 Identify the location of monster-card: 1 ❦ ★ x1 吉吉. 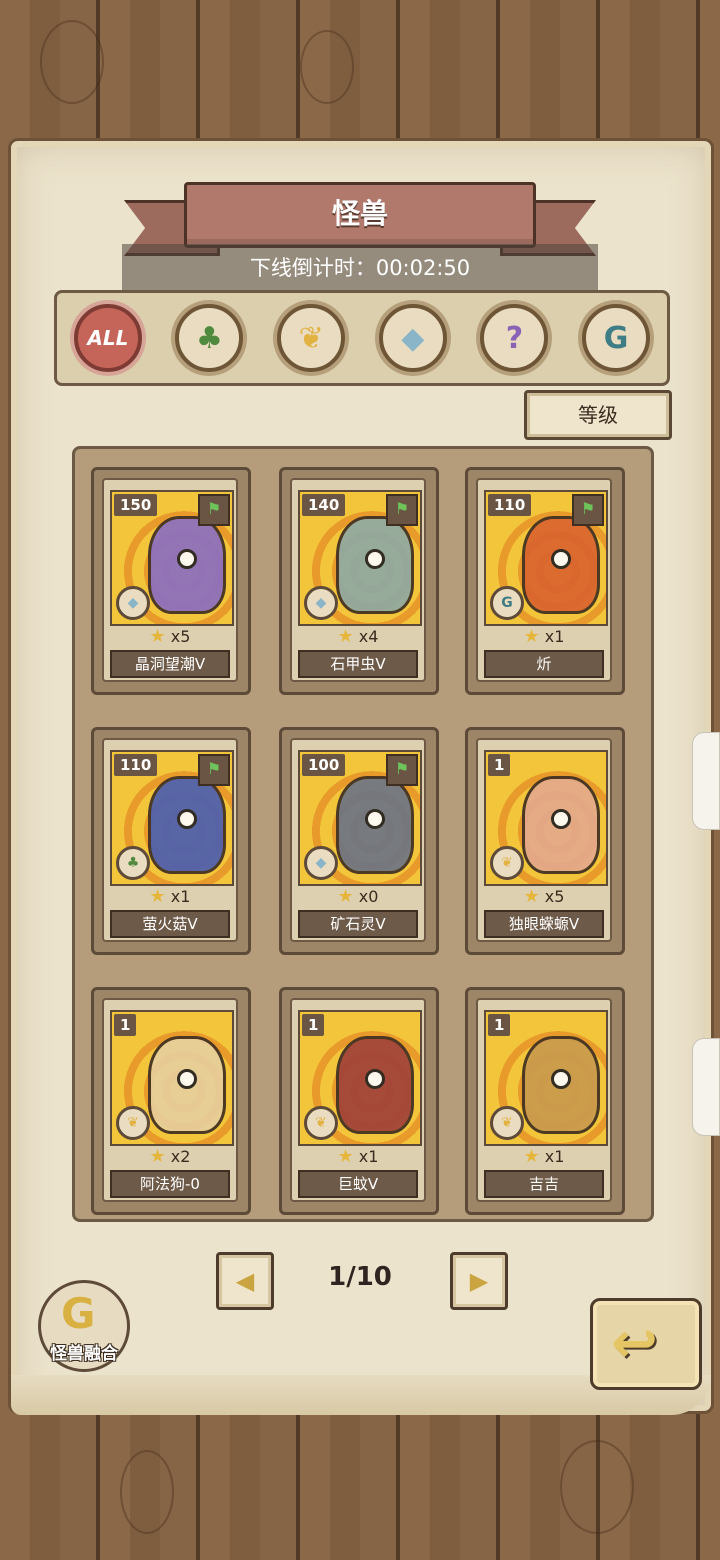
(545, 1101).